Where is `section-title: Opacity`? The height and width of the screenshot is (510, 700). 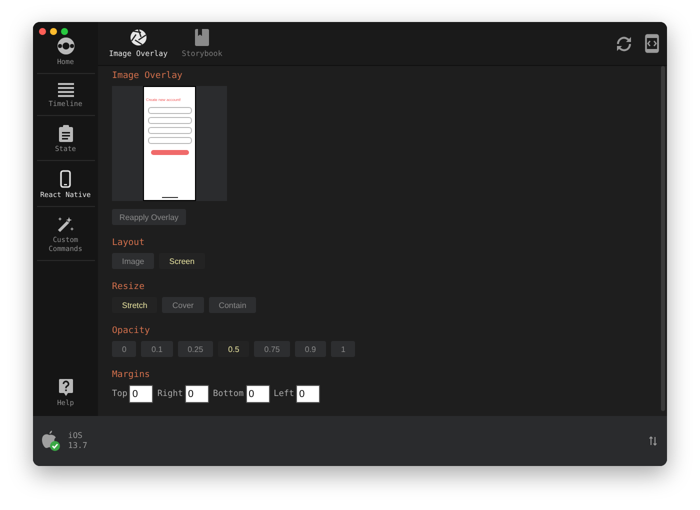 section-title: Opacity is located at coordinates (131, 331).